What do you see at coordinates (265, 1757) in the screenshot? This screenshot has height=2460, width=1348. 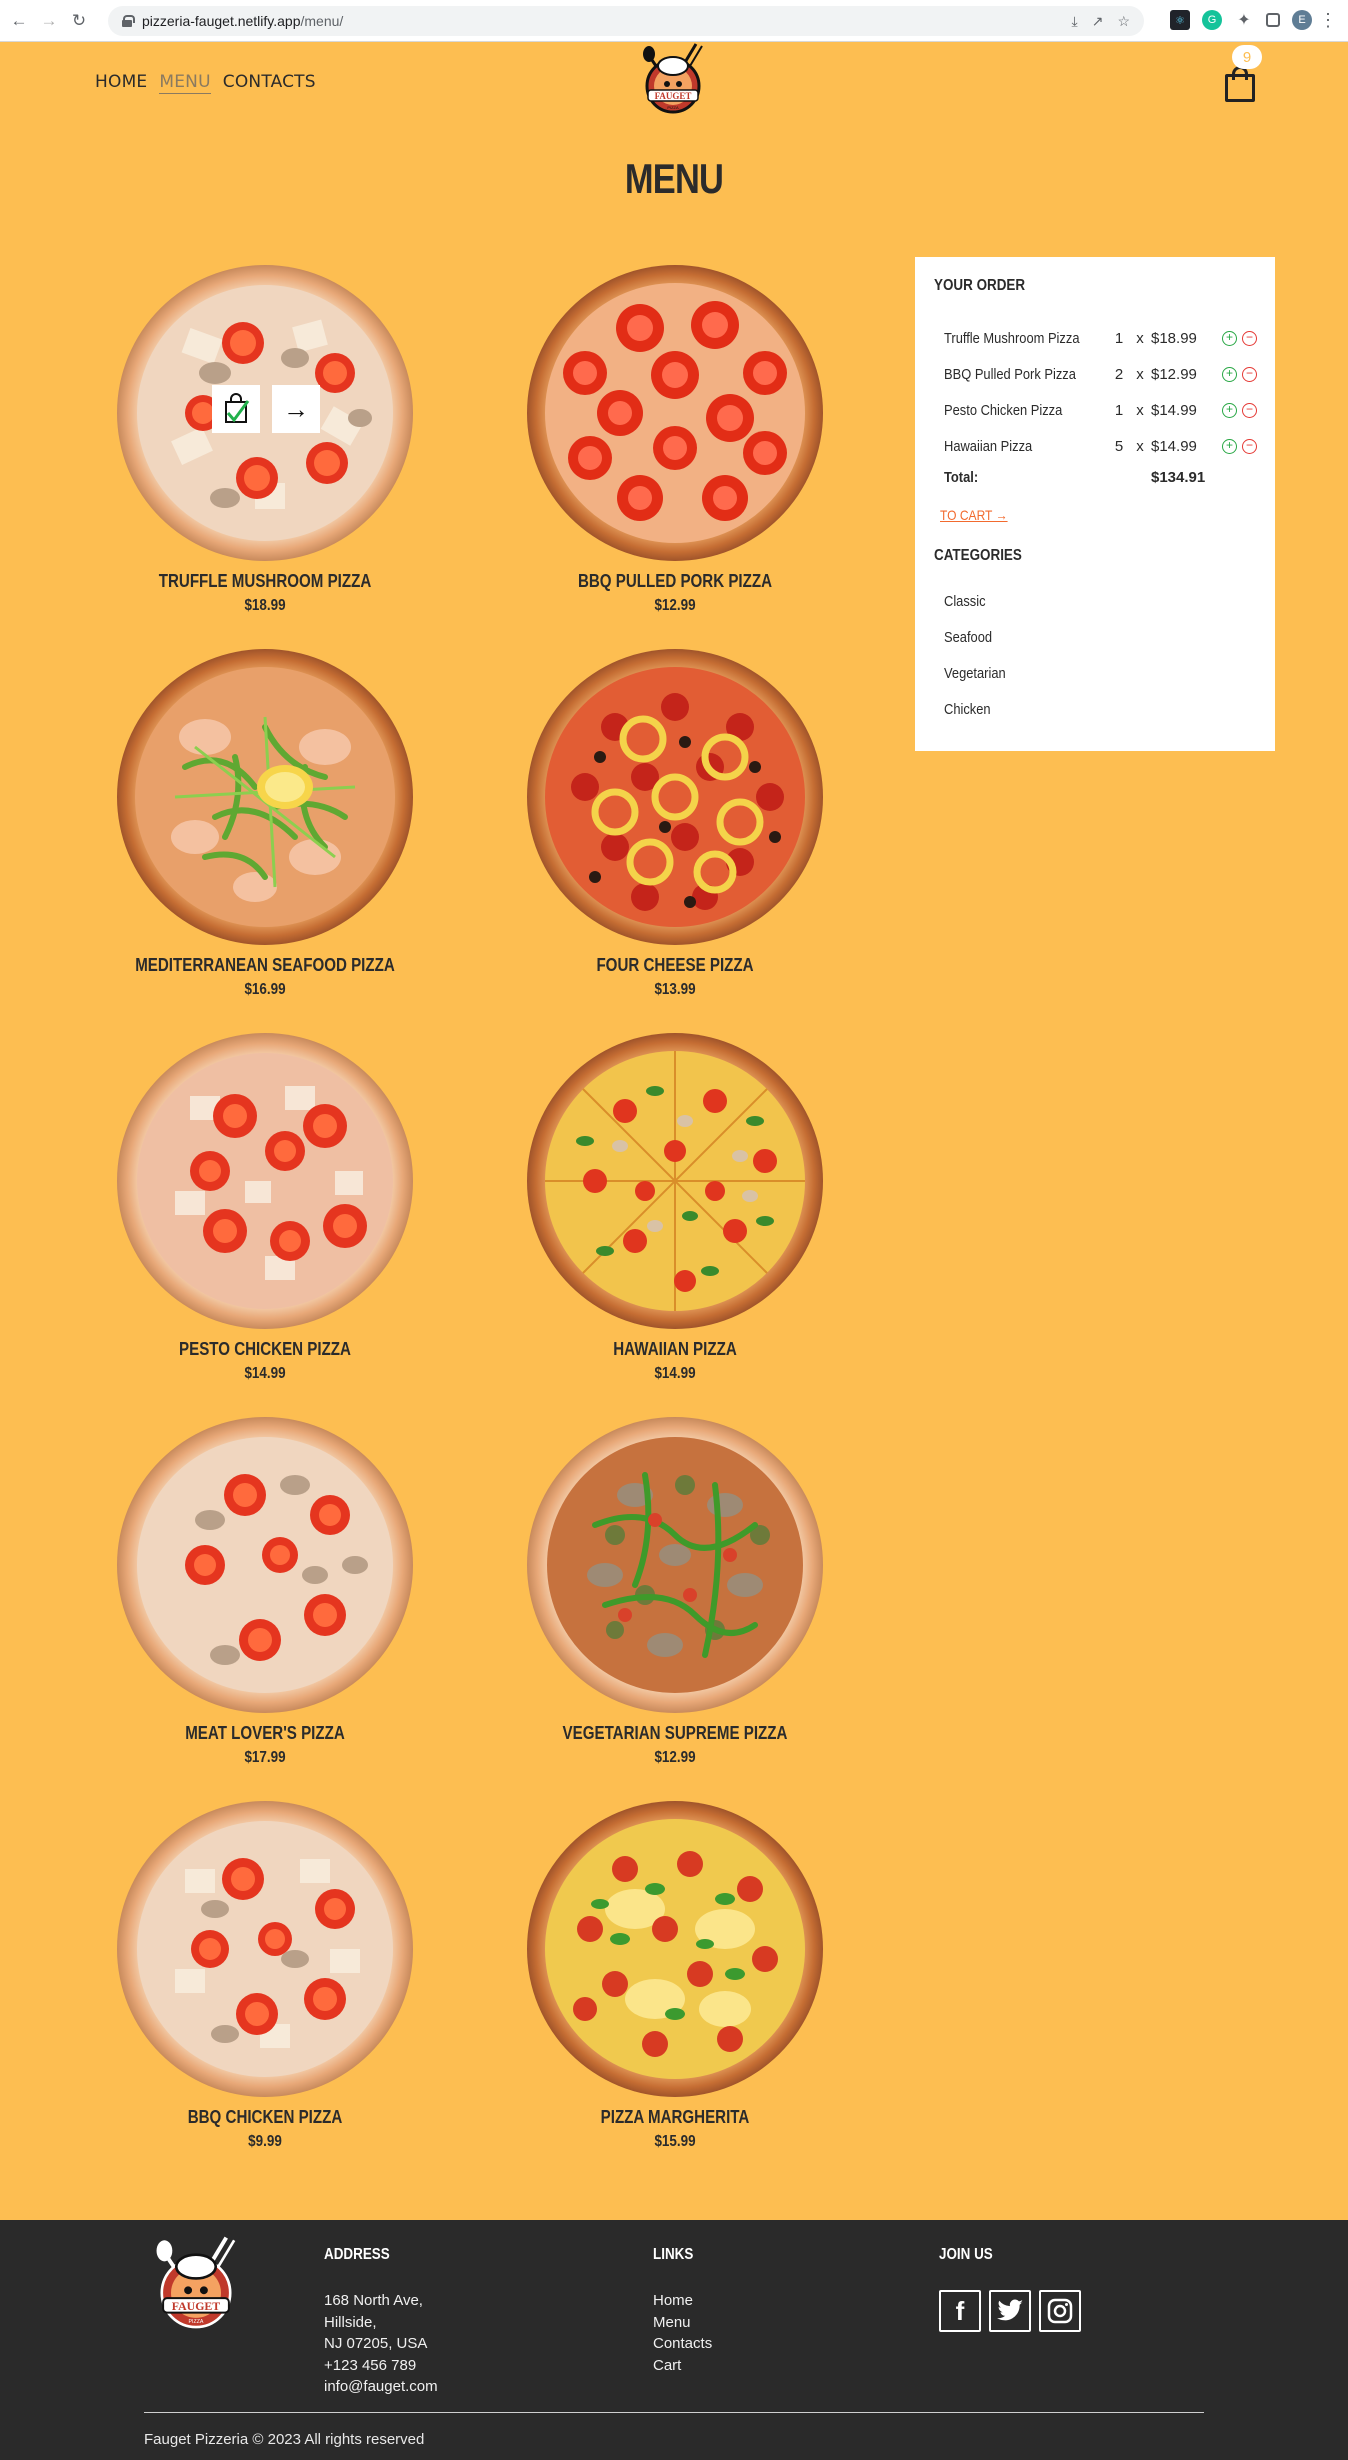 I see `product-price: $17.99` at bounding box center [265, 1757].